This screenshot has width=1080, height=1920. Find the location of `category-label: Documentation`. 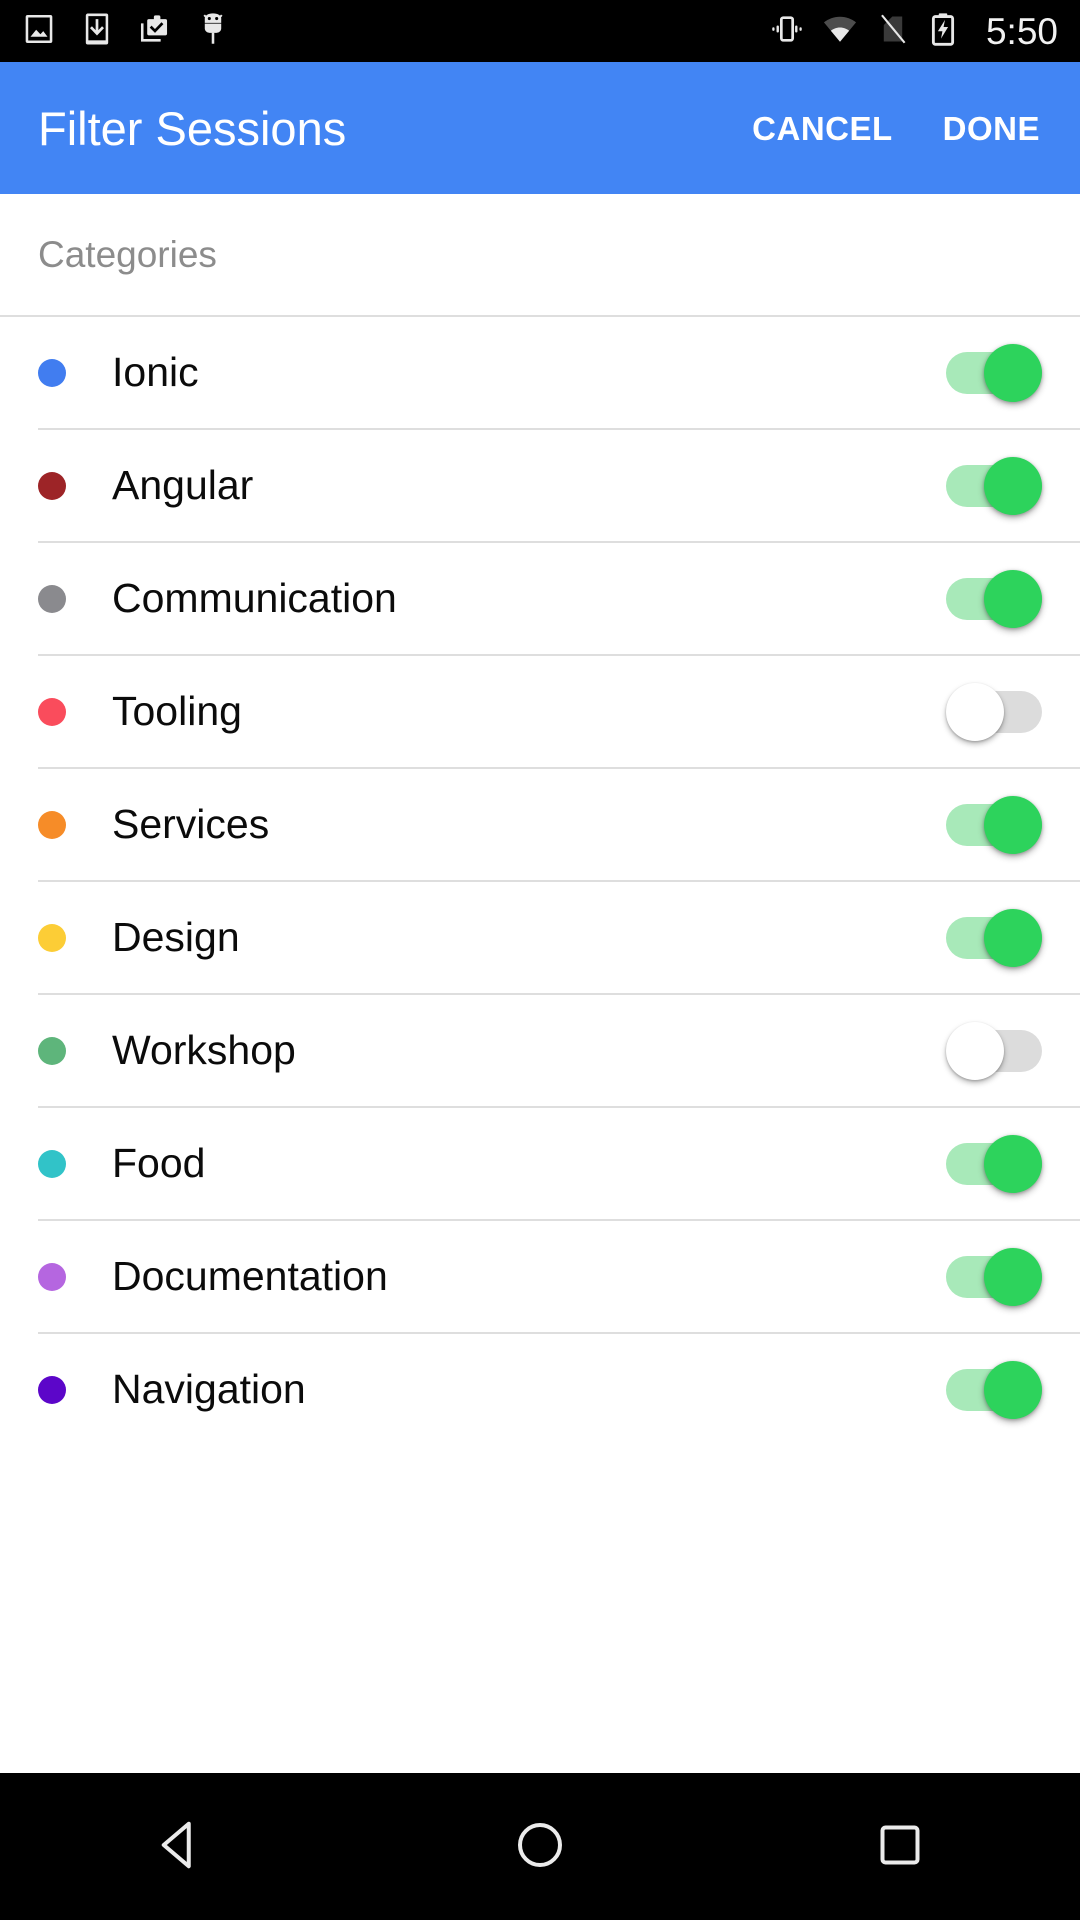

category-label: Documentation is located at coordinates (250, 1276).